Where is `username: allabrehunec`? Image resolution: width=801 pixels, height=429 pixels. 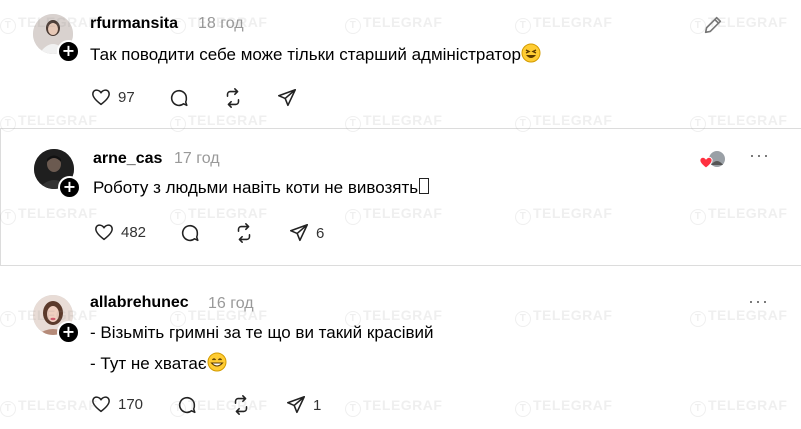
username: allabrehunec is located at coordinates (139, 303).